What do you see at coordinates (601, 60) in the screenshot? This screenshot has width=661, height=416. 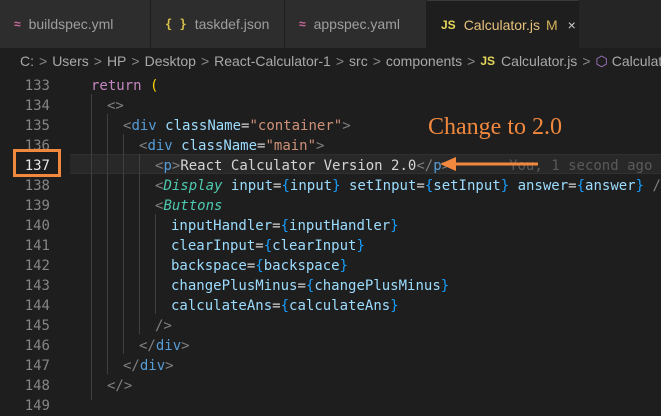 I see `symbol-class-icon: ⬡` at bounding box center [601, 60].